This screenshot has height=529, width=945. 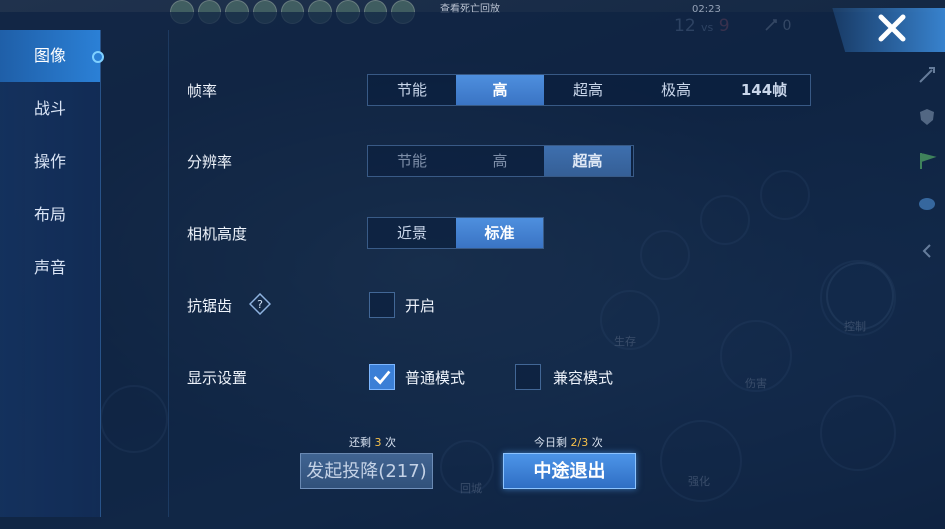 What do you see at coordinates (764, 90) in the screenshot?
I see `frame-rate-option-144: 144帧` at bounding box center [764, 90].